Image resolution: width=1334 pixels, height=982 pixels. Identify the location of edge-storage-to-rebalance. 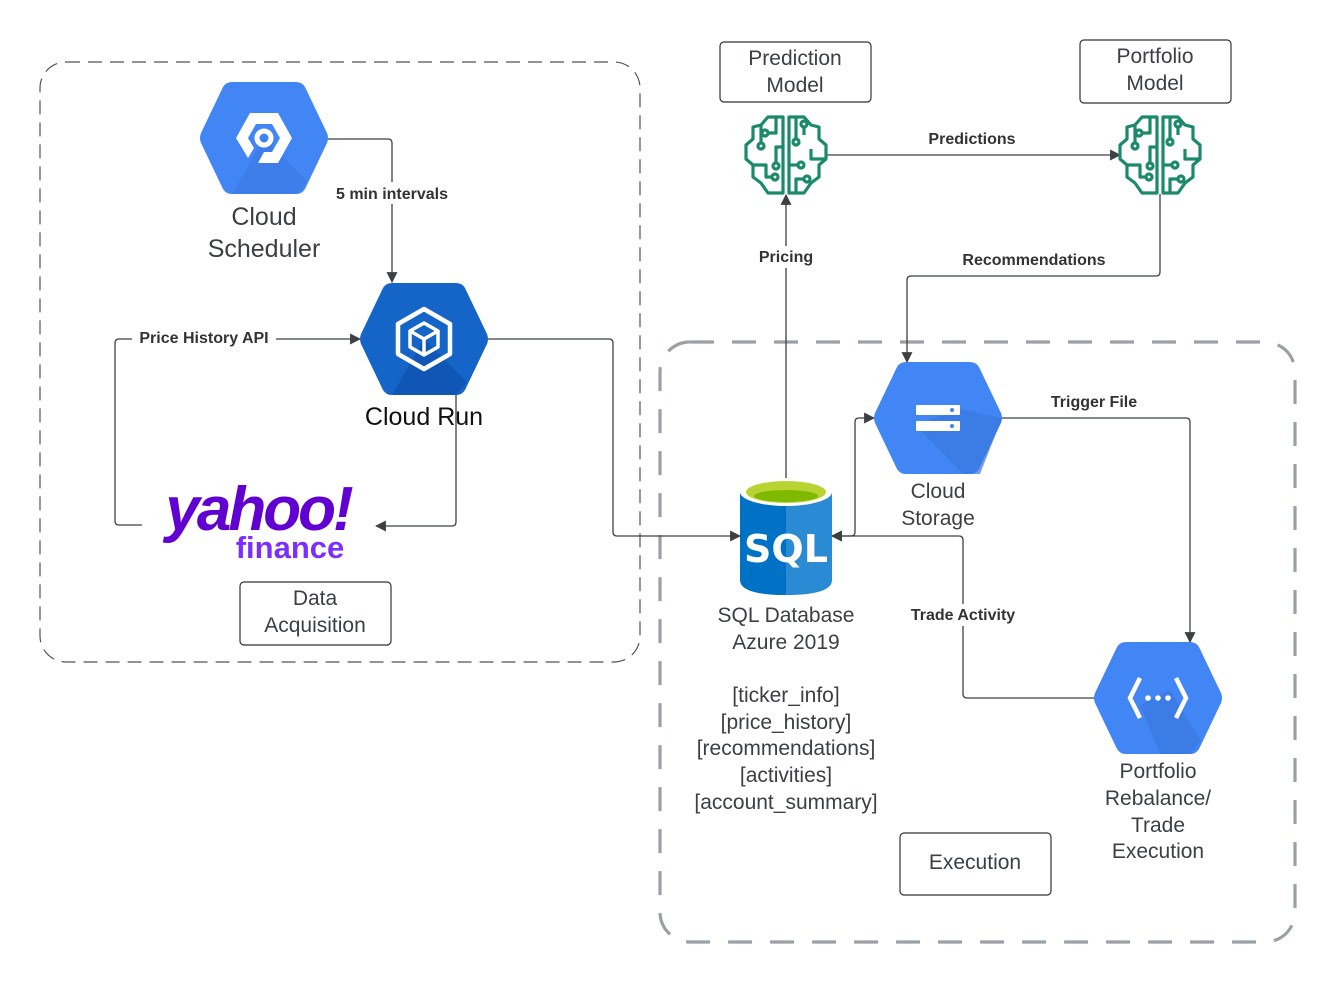
(1099, 530).